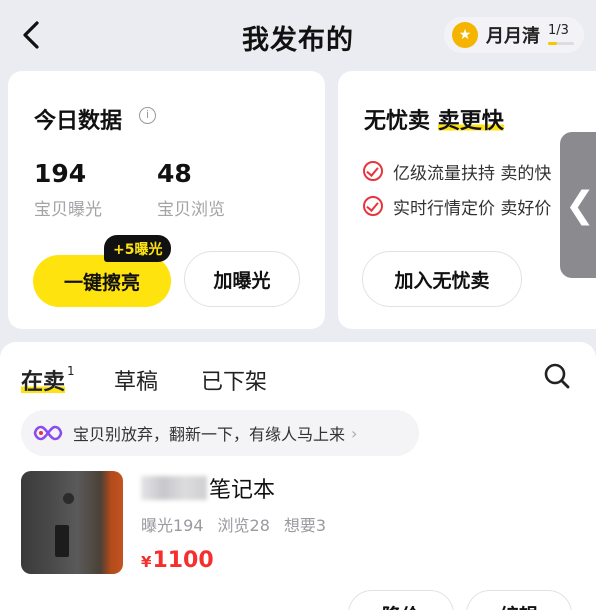 The width and height of the screenshot is (596, 610). I want to click on tab-on-sale: 在卖 1, so click(48, 380).